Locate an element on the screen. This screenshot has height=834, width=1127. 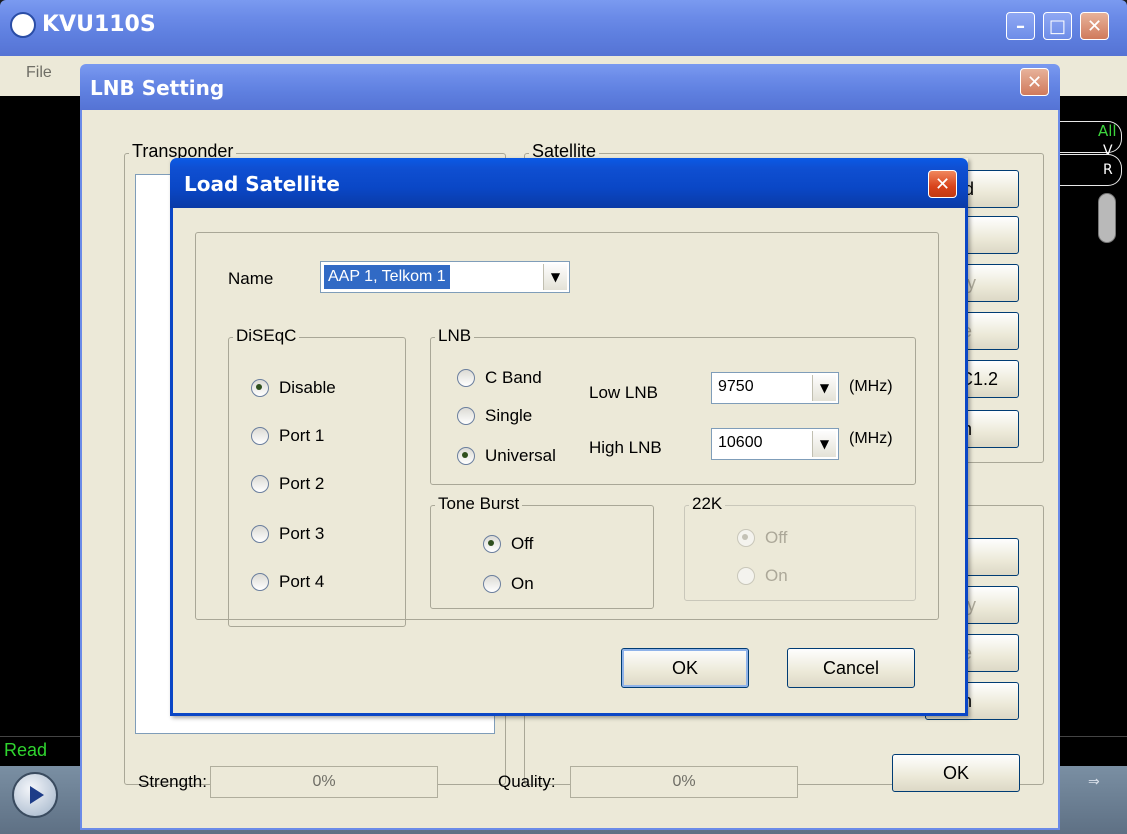
play-button is located at coordinates (35, 795).